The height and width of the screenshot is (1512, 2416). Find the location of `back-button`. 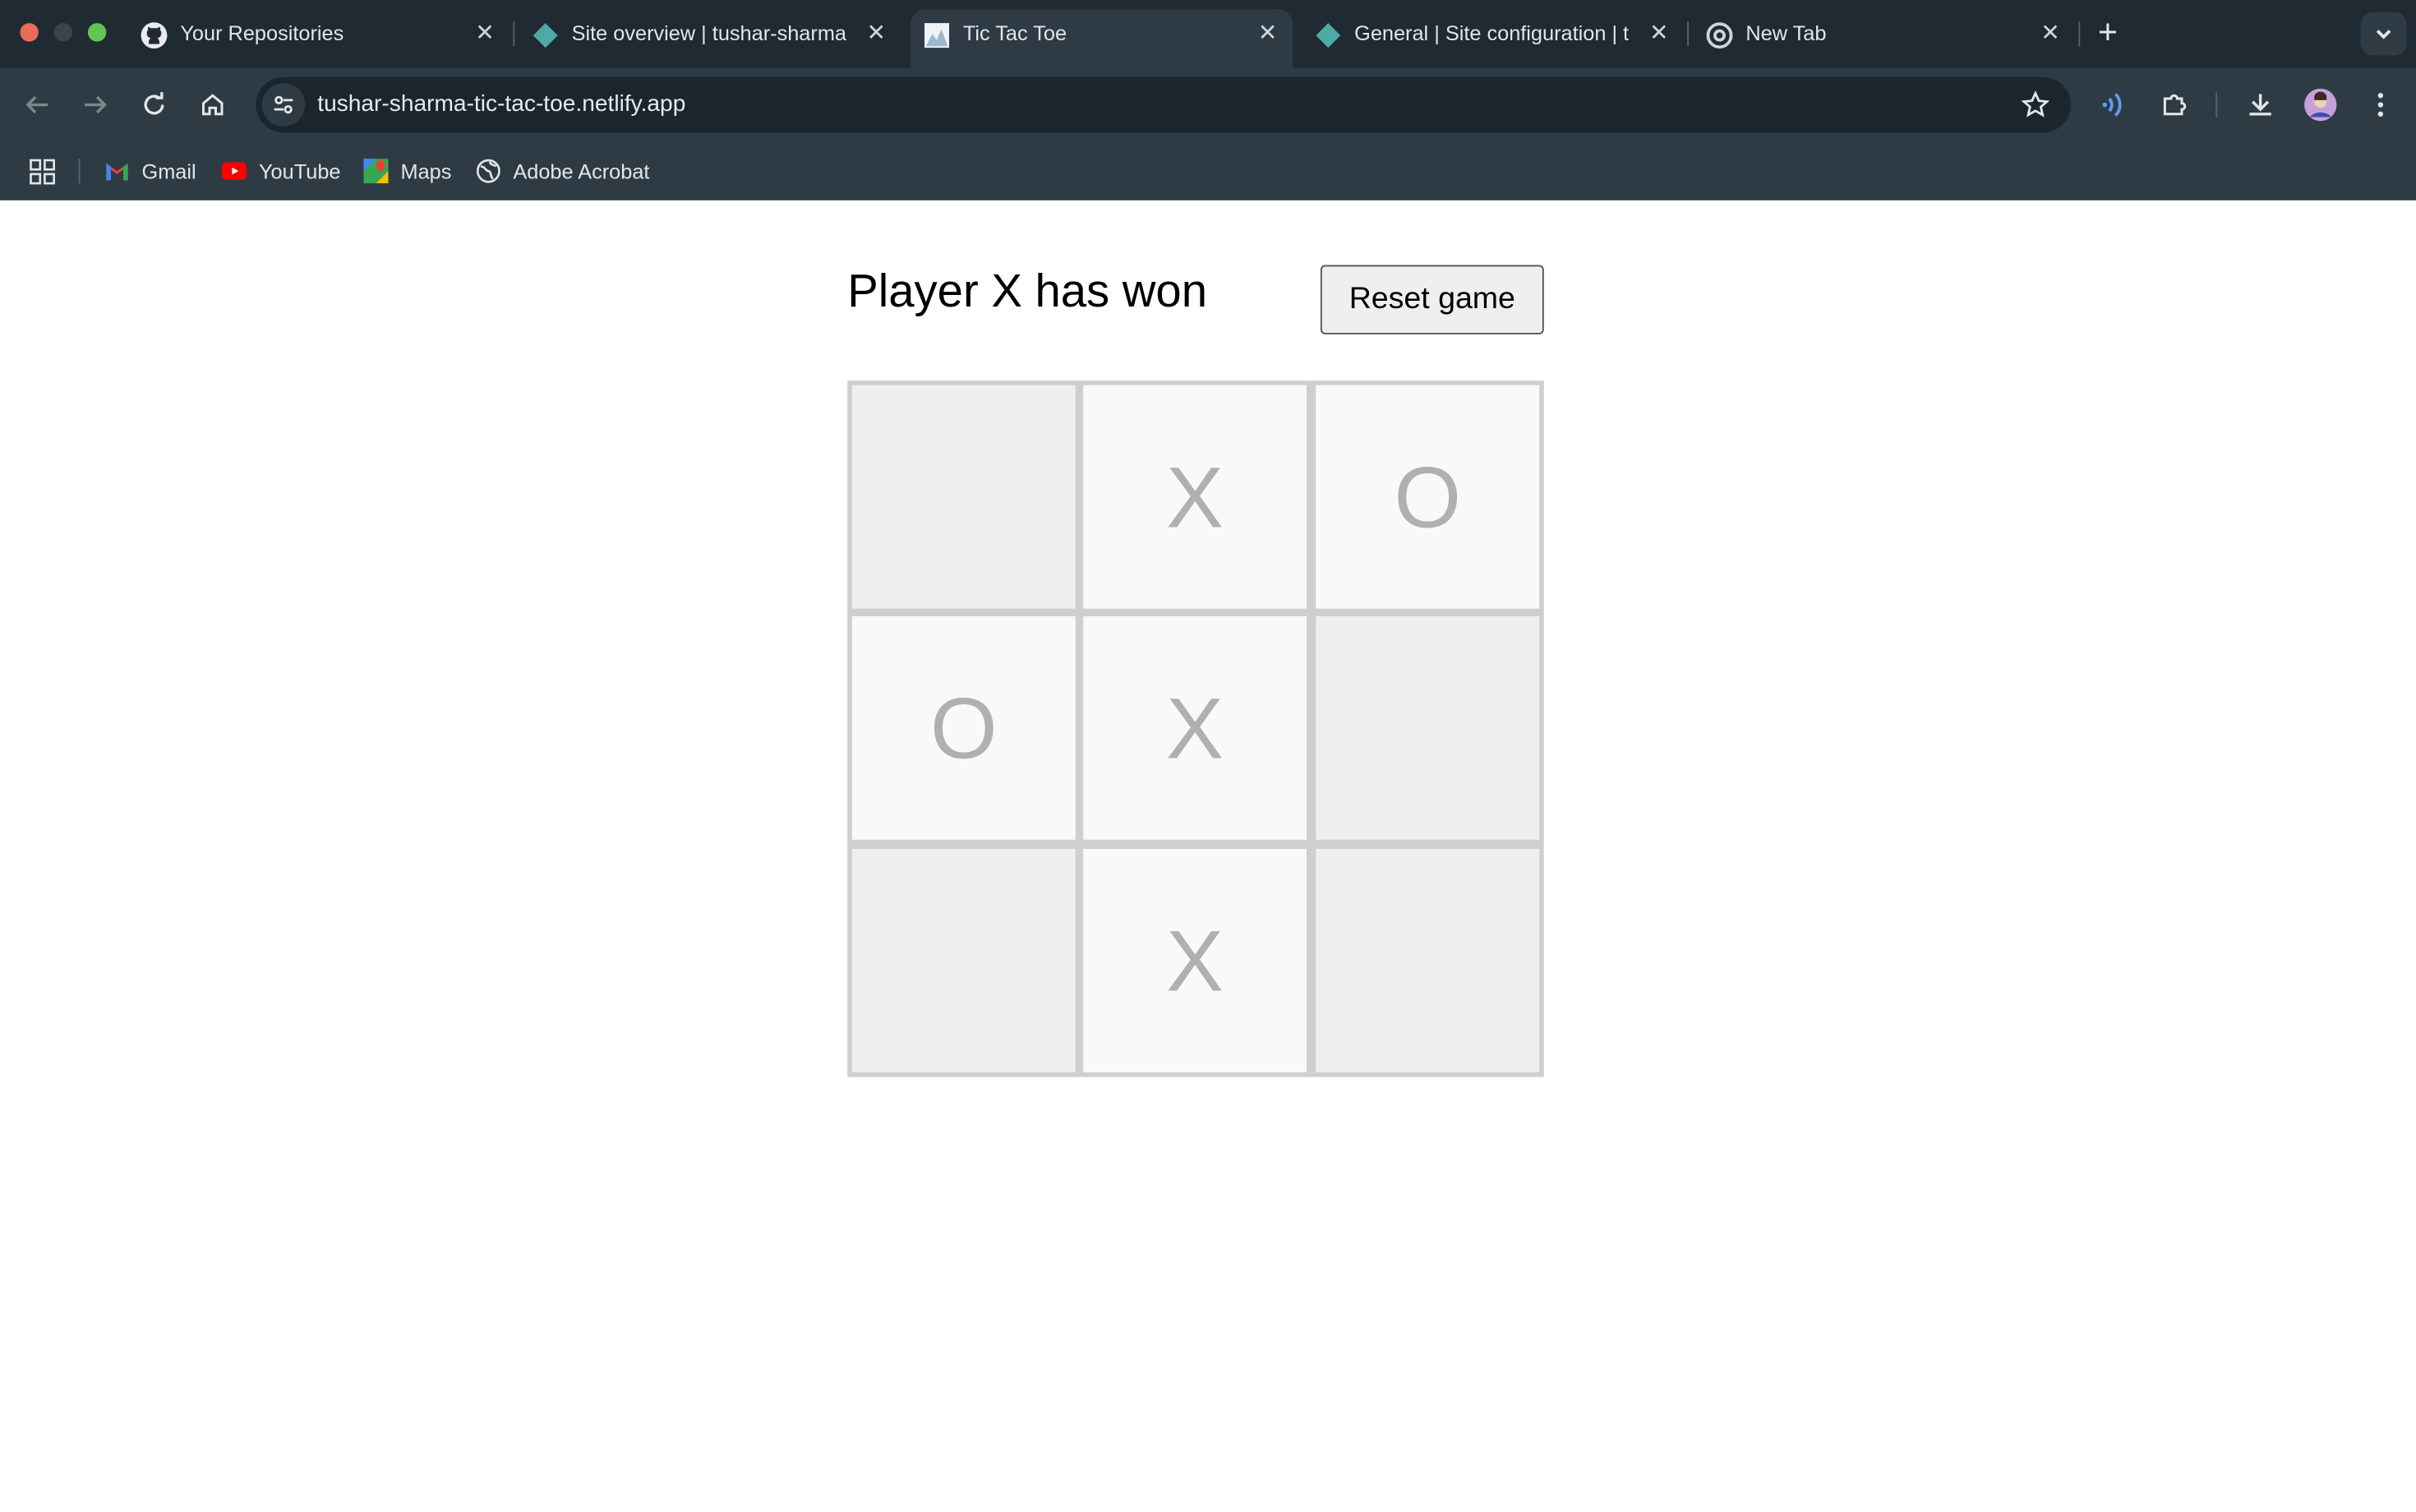

back-button is located at coordinates (37, 105).